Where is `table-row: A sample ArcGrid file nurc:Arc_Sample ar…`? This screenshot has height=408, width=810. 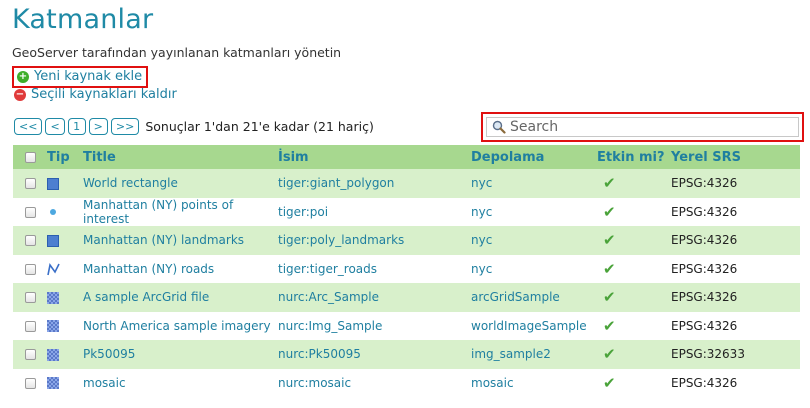 table-row: A sample ArcGrid file nurc:Arc_Sample ar… is located at coordinates (406, 297).